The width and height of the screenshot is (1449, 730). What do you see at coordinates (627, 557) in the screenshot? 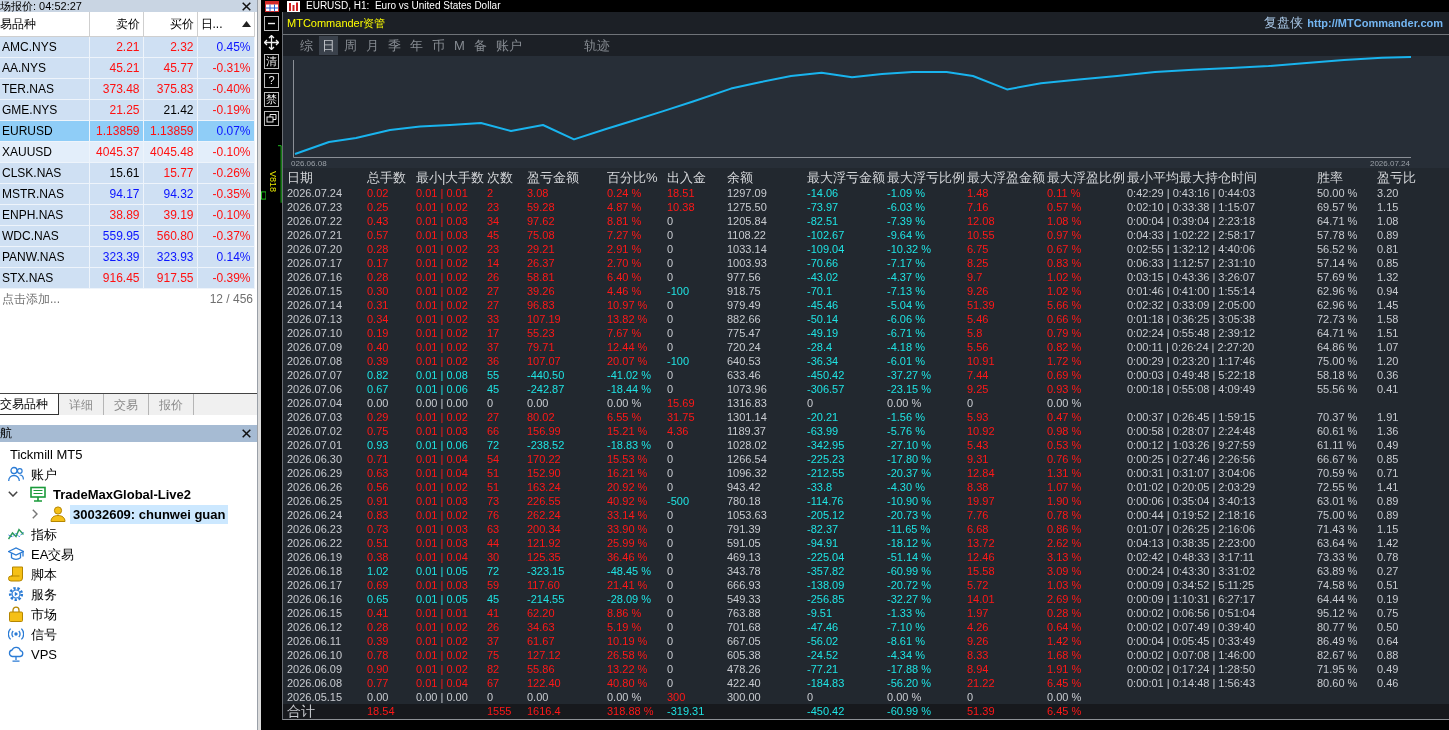
I see `profit-percent: 36.46 %` at bounding box center [627, 557].